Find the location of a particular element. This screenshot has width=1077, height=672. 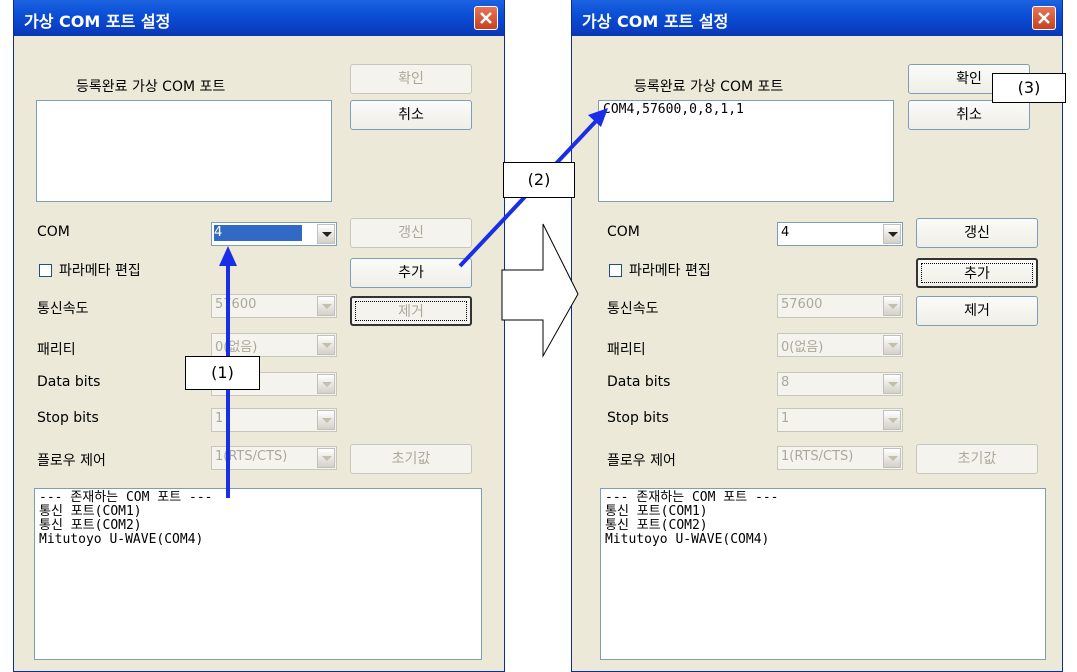

step2-callout: (2) is located at coordinates (539, 180).